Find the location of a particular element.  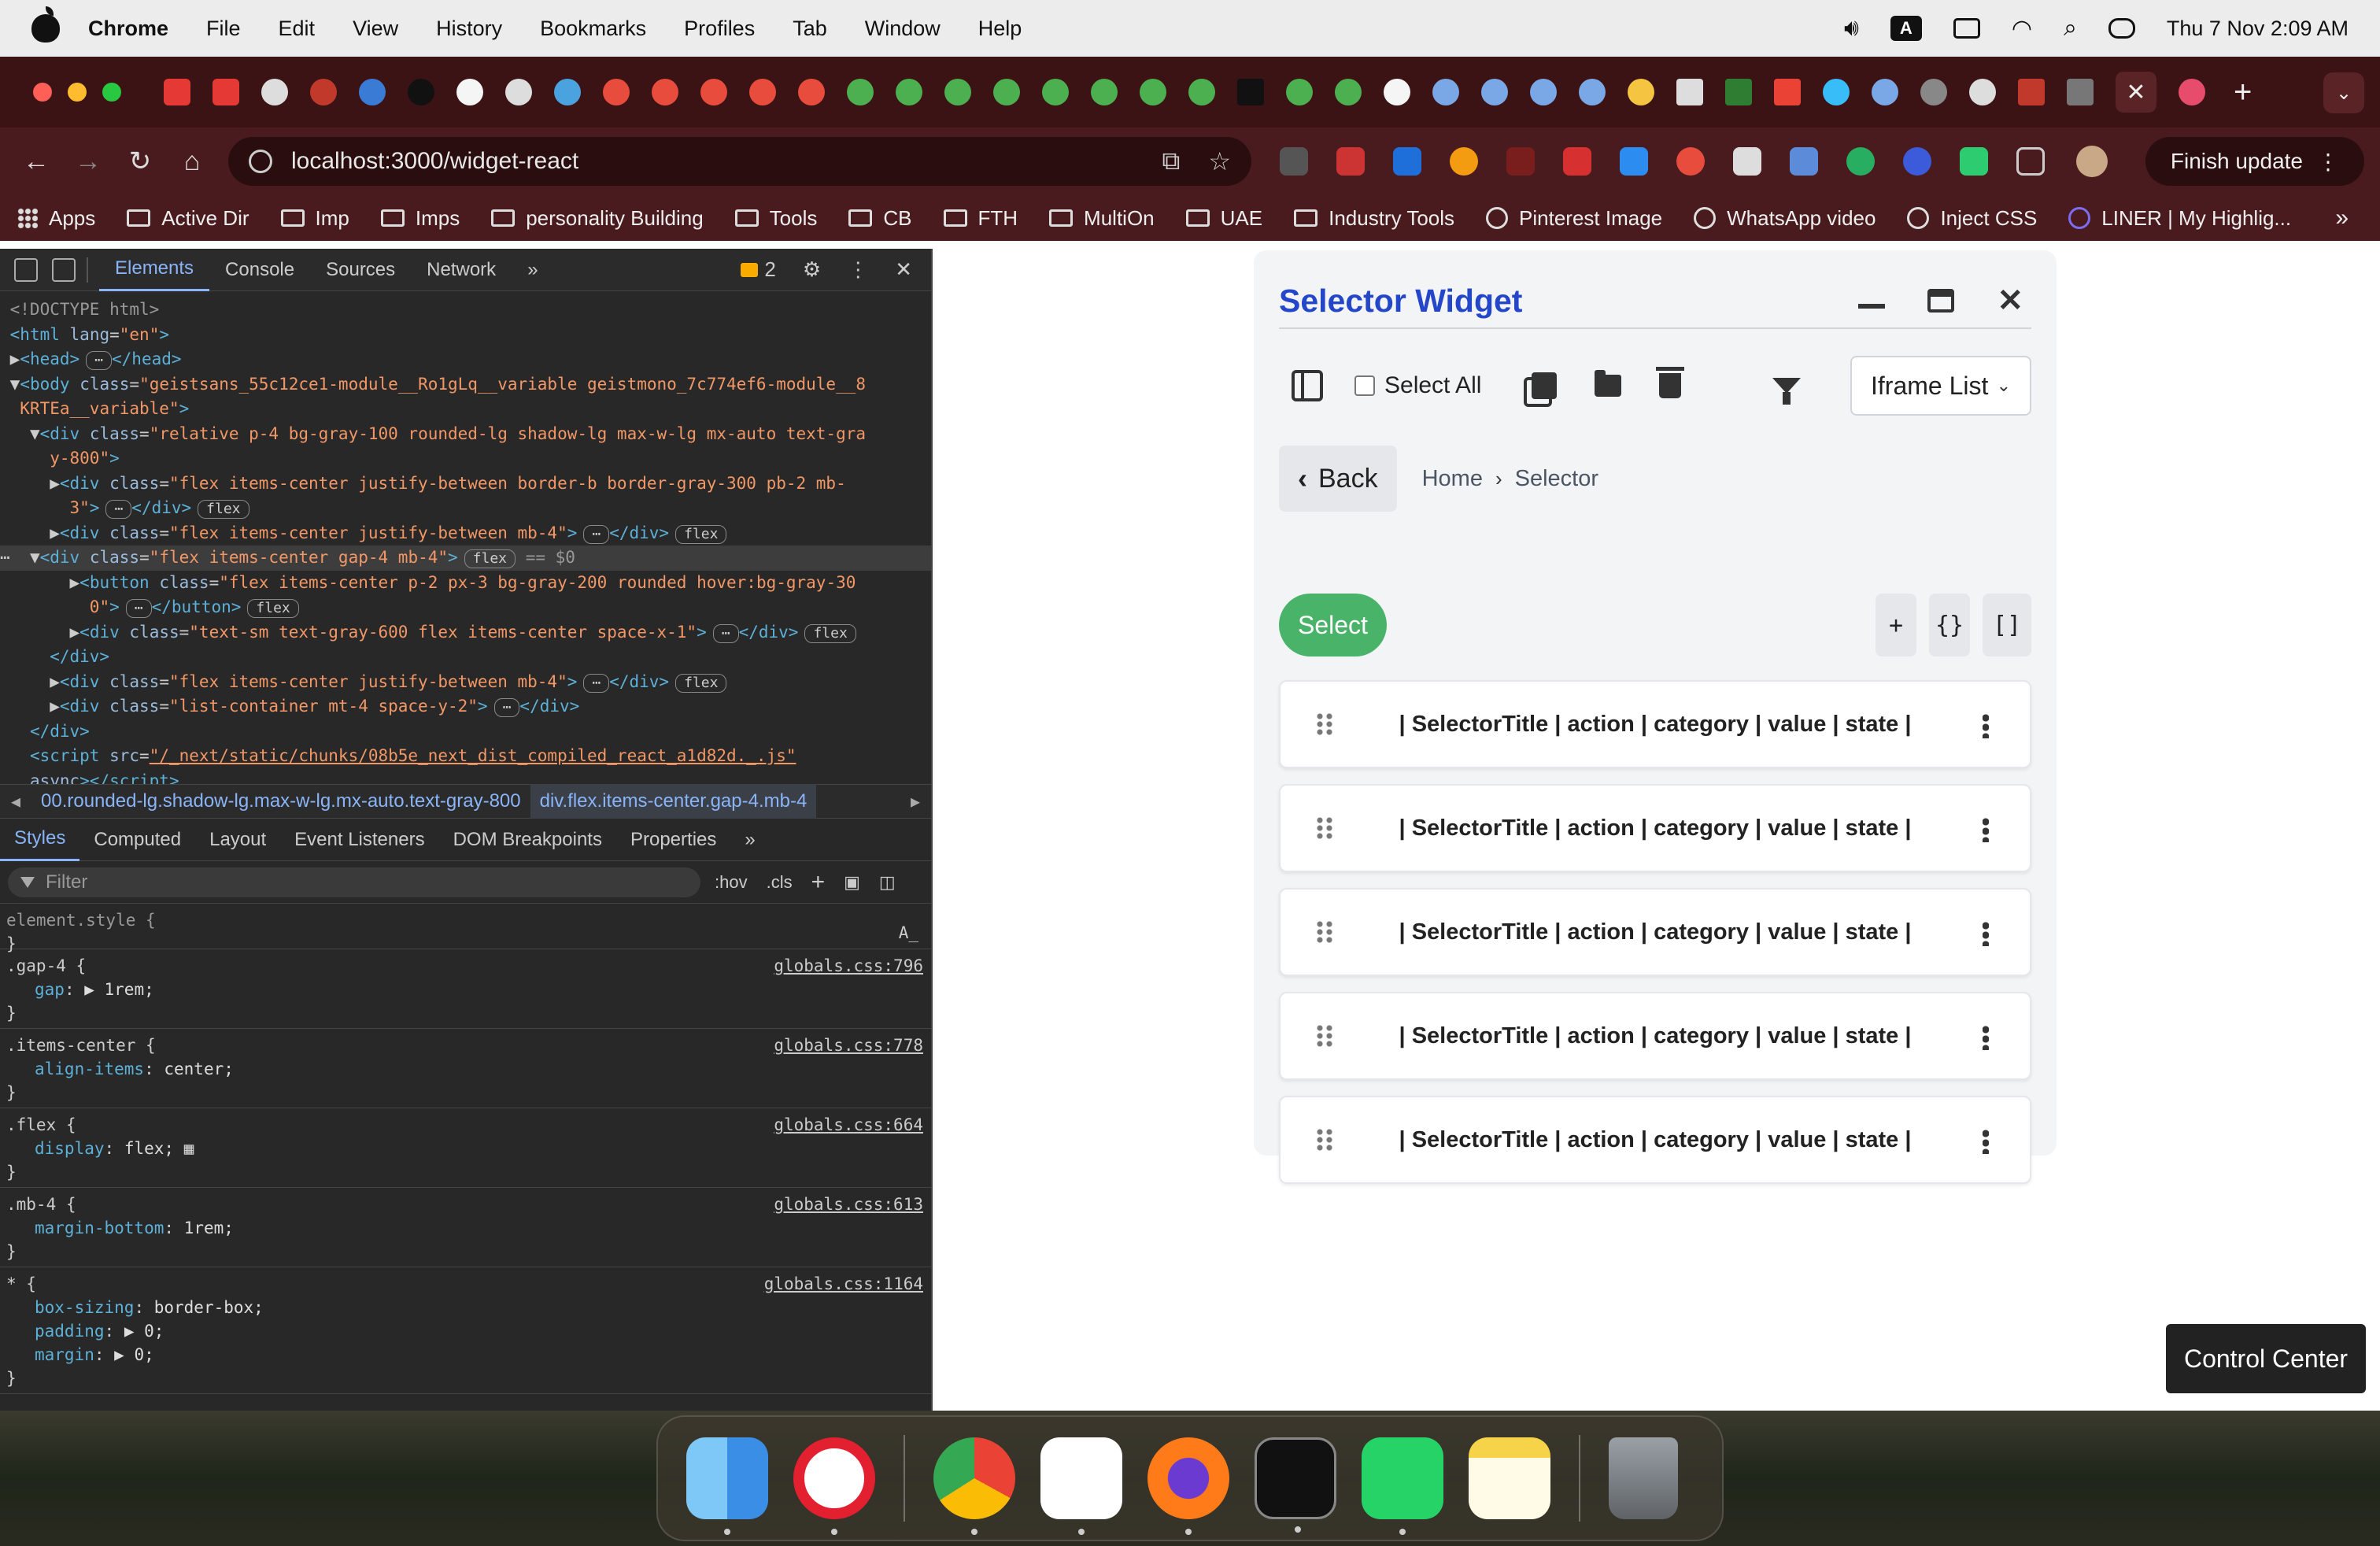

wifi-icon: ◠ is located at coordinates (2022, 29).